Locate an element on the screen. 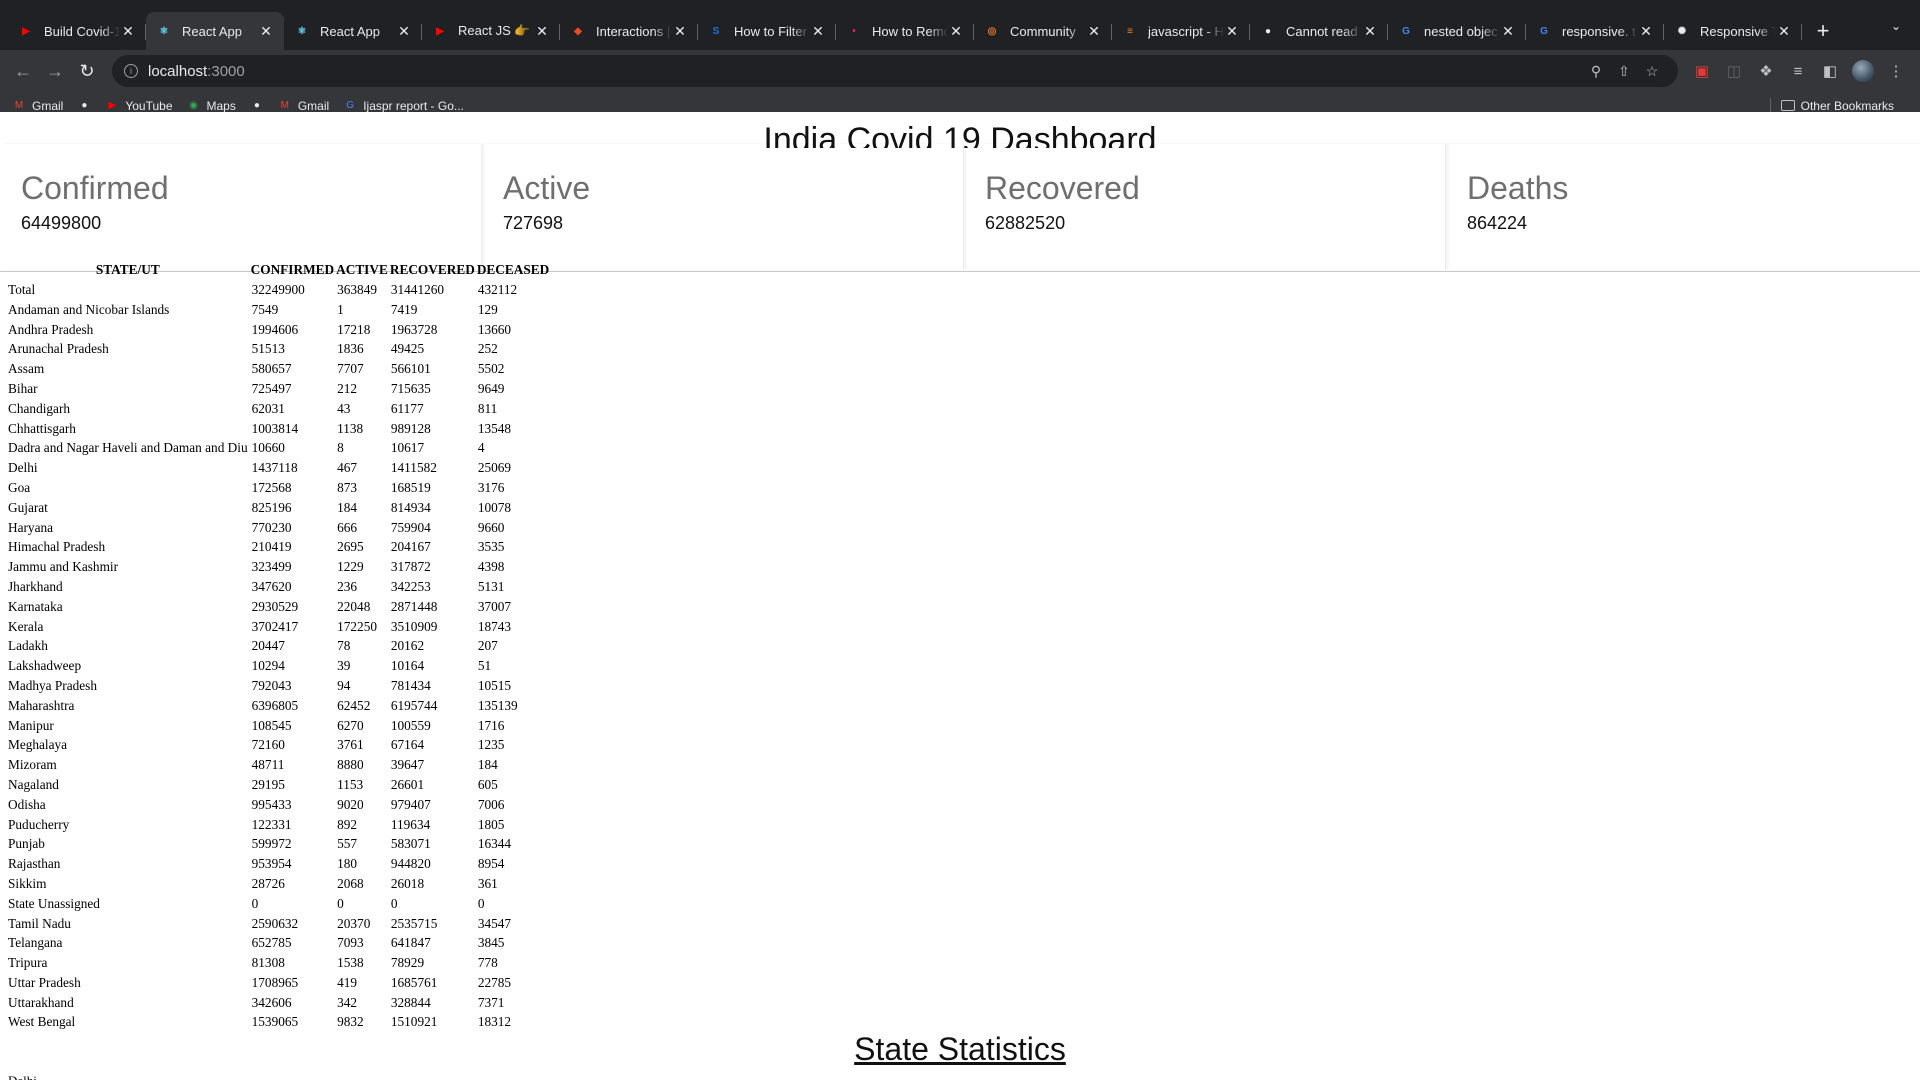 The width and height of the screenshot is (1920, 1080). other-bookmarks: Other Bookmarks is located at coordinates (1837, 106).